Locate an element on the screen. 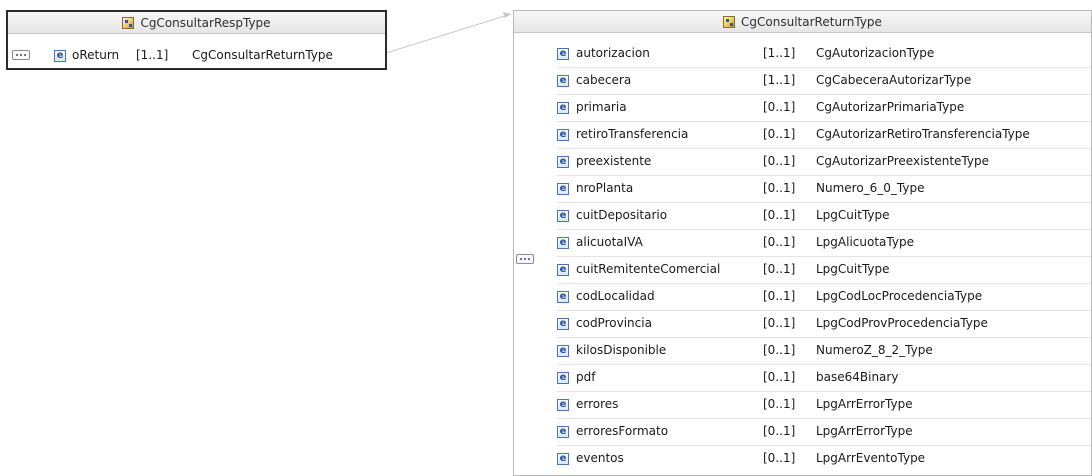  element-name: erroresFormato is located at coordinates (622, 431).